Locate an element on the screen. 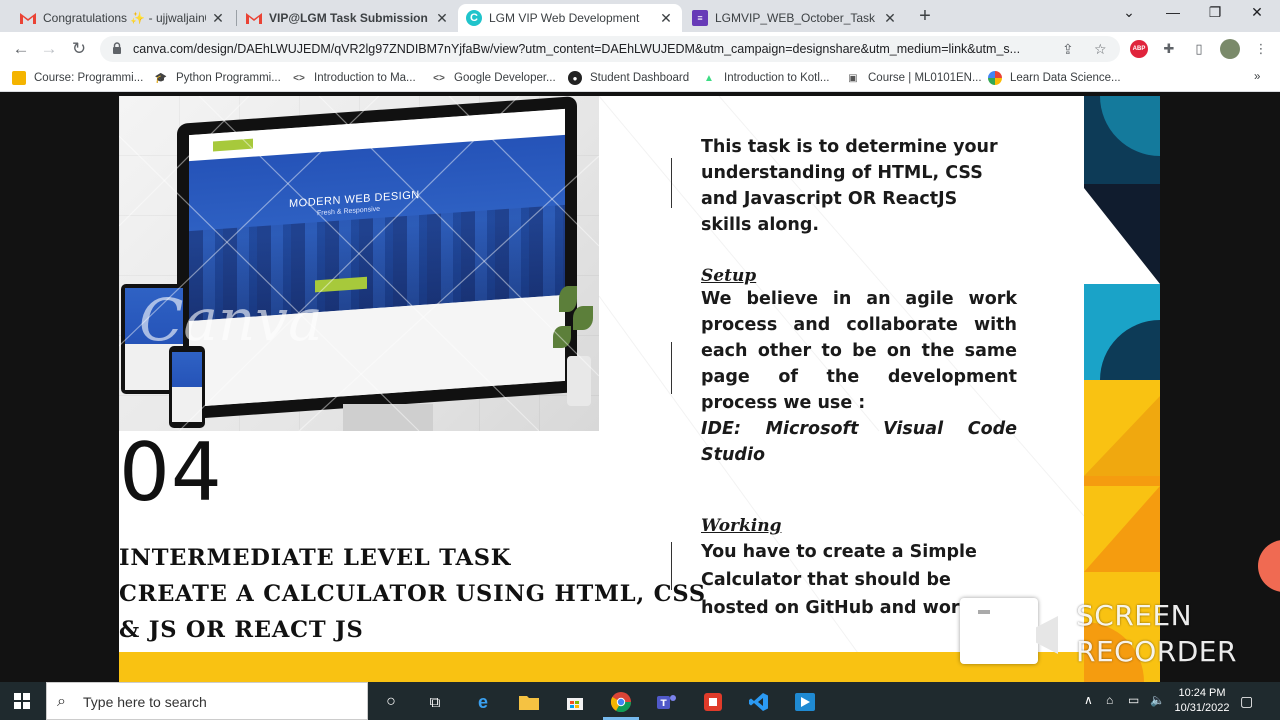 The width and height of the screenshot is (1280, 720). share-icon: ⇪ is located at coordinates (1068, 49).